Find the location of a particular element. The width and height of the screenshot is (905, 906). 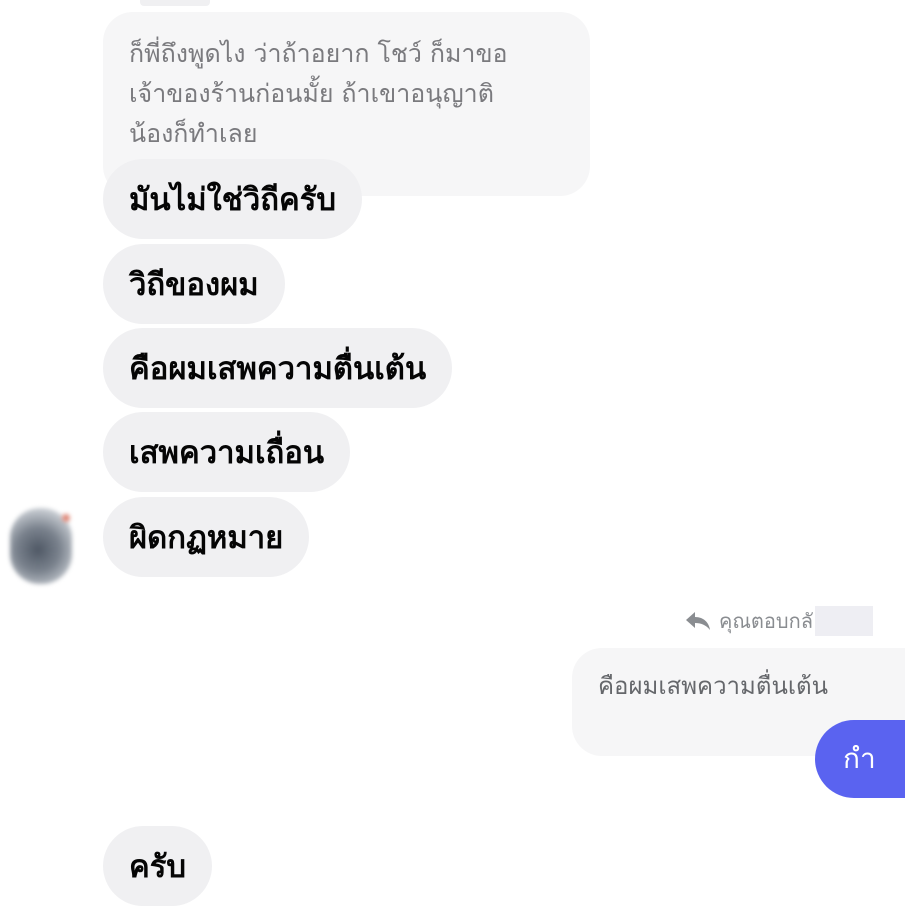

reply-header: คุณตอบกลั is located at coordinates (779, 621).